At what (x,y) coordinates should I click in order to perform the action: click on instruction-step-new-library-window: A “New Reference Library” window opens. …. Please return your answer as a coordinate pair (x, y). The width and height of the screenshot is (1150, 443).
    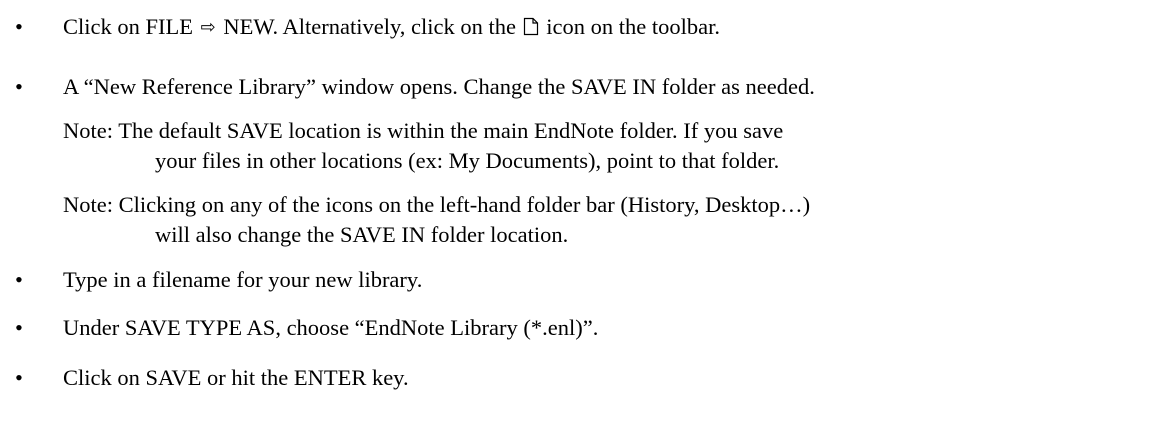
    Looking at the image, I should click on (439, 86).